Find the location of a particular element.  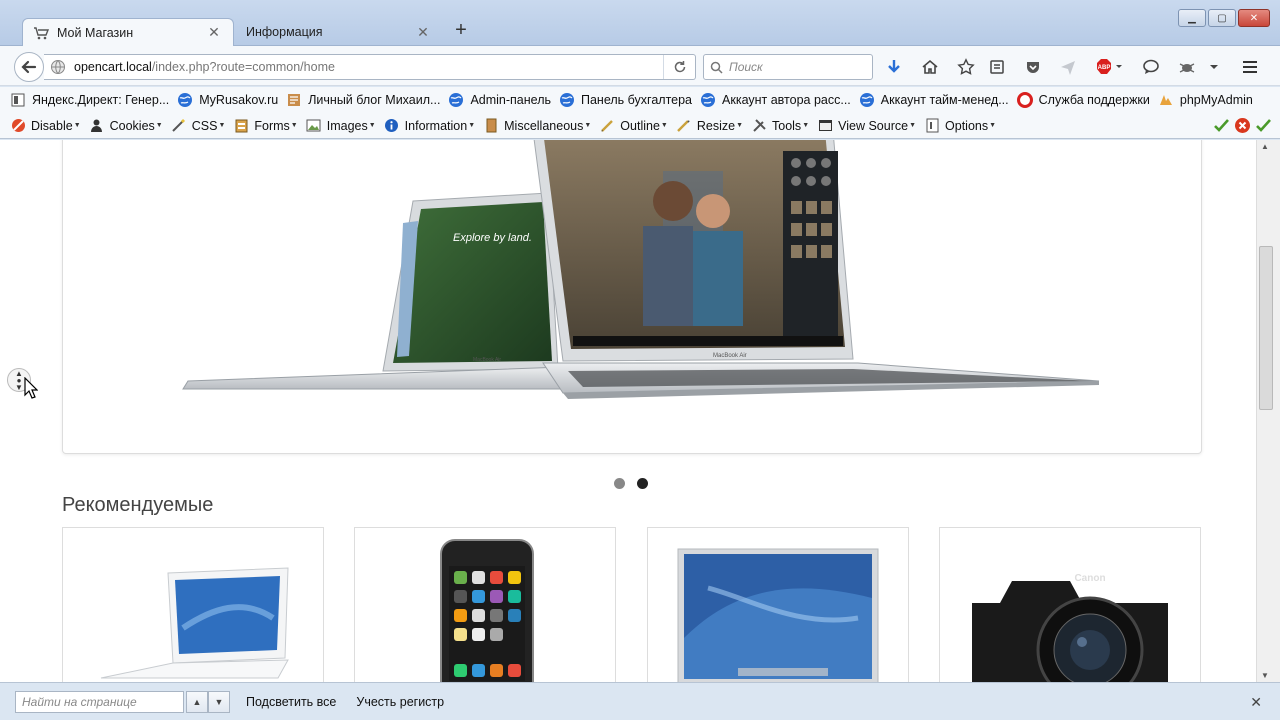

find-navigation: ▲ ▼ is located at coordinates (208, 701).